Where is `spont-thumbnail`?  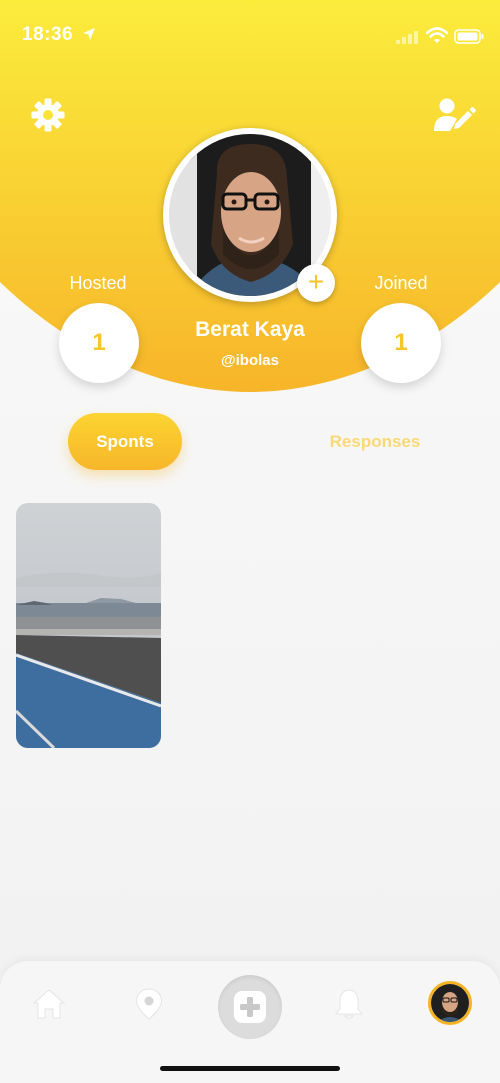 spont-thumbnail is located at coordinates (88, 625).